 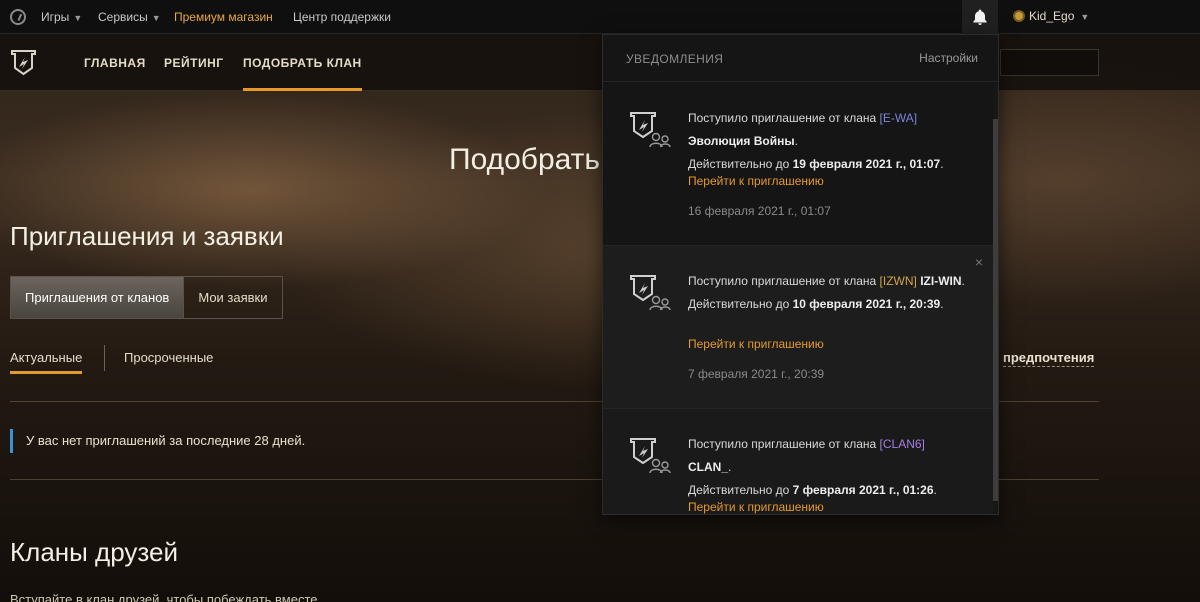 I want to click on support-center-link: Центр поддержки, so click(x=342, y=17).